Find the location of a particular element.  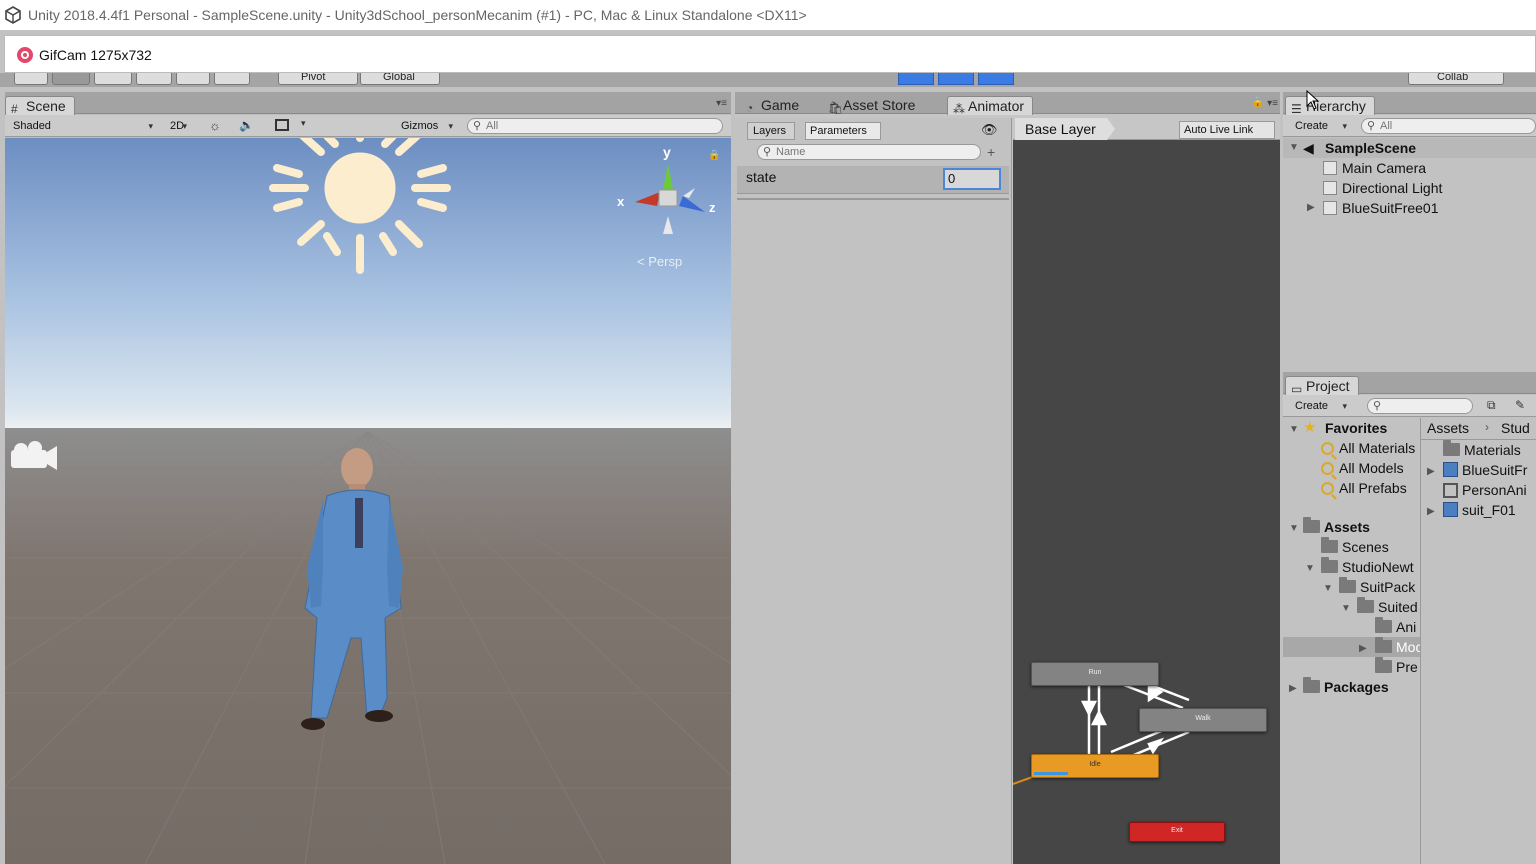

asset-item: suit_F01 is located at coordinates (1489, 510).